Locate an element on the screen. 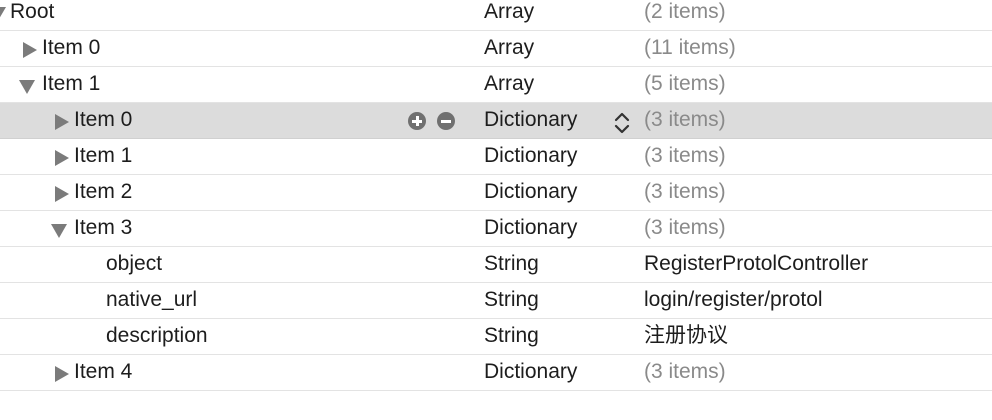  plist-row-root: Root Array (2 items) is located at coordinates (496, 15).